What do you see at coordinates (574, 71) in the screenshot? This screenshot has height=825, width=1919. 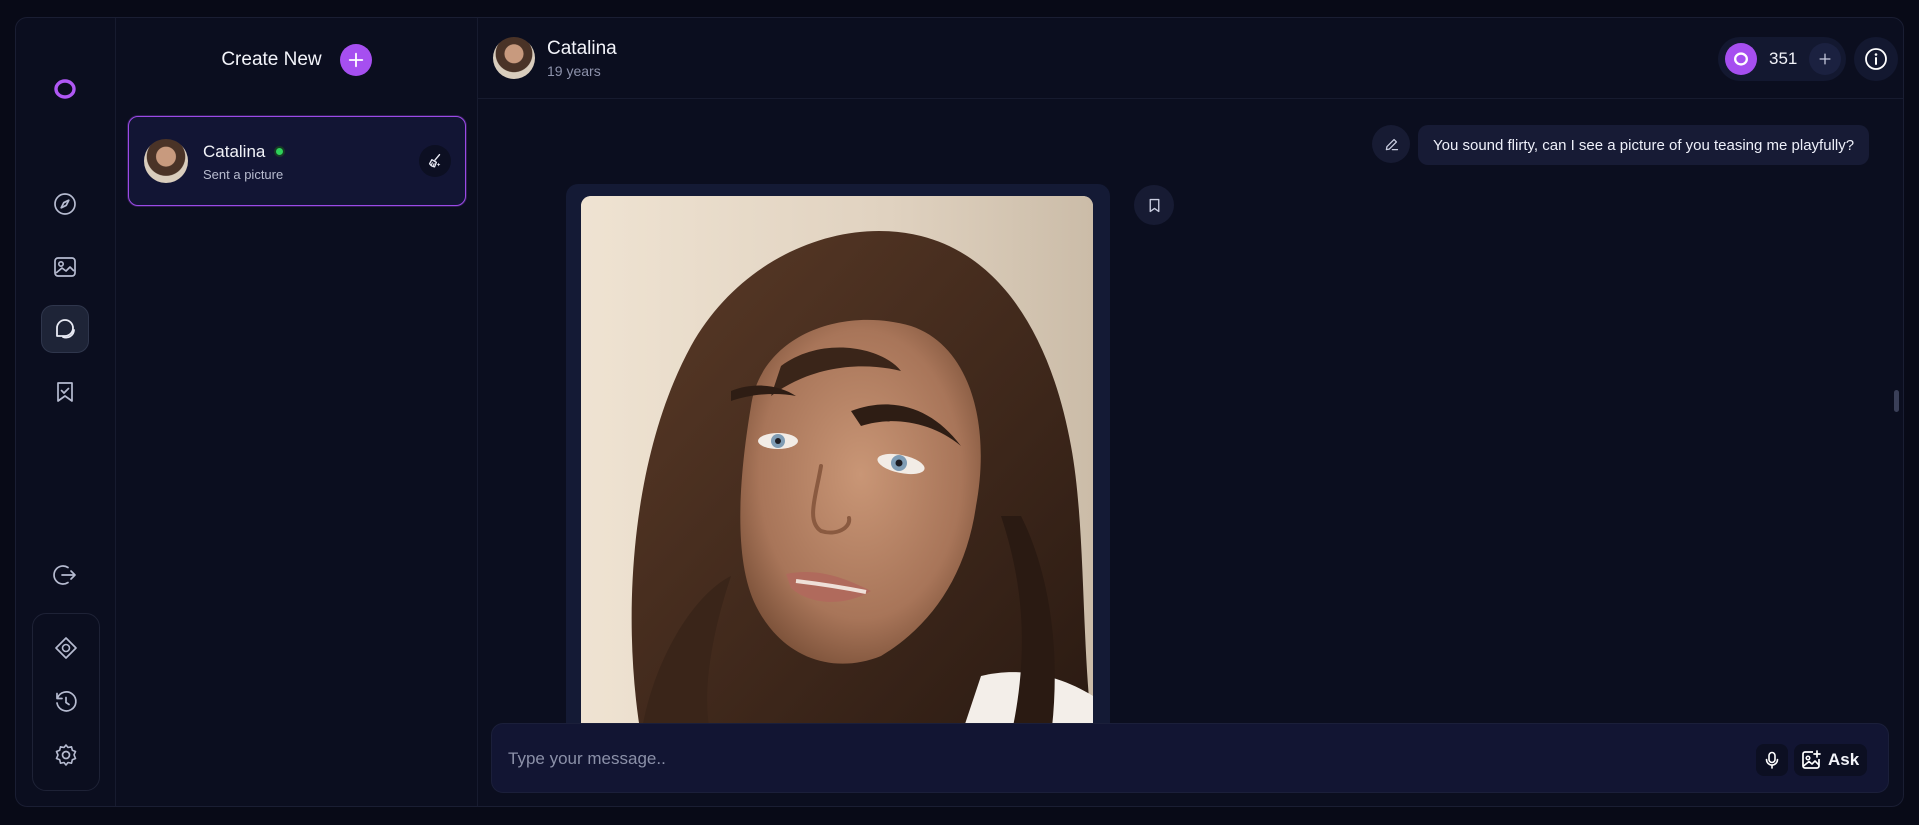 I see `character-age: 19 years` at bounding box center [574, 71].